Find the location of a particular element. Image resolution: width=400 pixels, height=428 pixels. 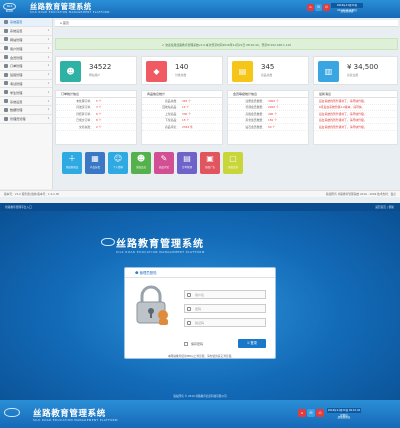

sidebar-item-classes: 班级管理 ▾ is located at coordinates (26, 75).